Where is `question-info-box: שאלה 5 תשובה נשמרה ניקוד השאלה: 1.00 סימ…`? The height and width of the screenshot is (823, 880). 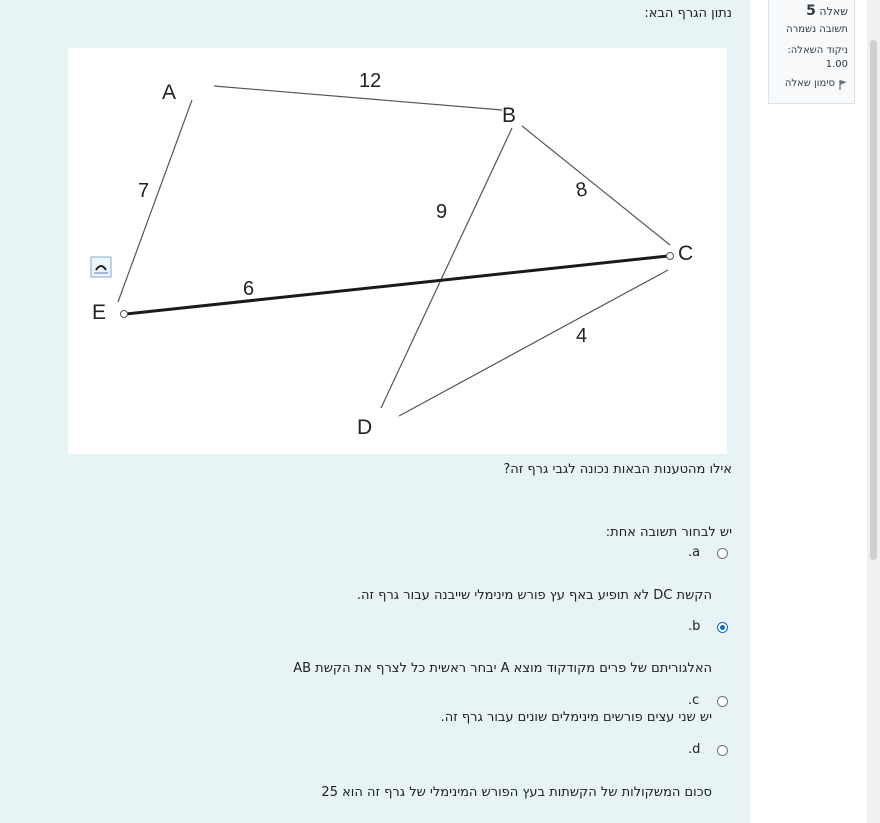
question-info-box: שאלה 5 תשובה נשמרה ניקוד השאלה: 1.00 סימ… is located at coordinates (811, 52).